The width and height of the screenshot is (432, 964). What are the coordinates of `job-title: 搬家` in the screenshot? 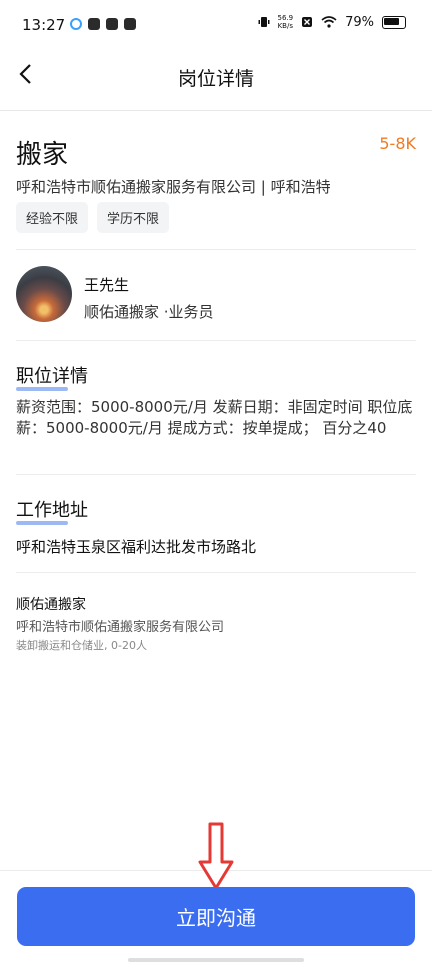 It's located at (42, 155).